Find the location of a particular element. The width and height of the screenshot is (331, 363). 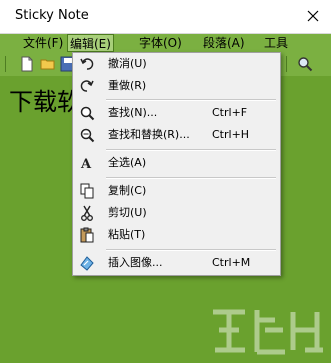

svg-text: A is located at coordinates (86, 163).